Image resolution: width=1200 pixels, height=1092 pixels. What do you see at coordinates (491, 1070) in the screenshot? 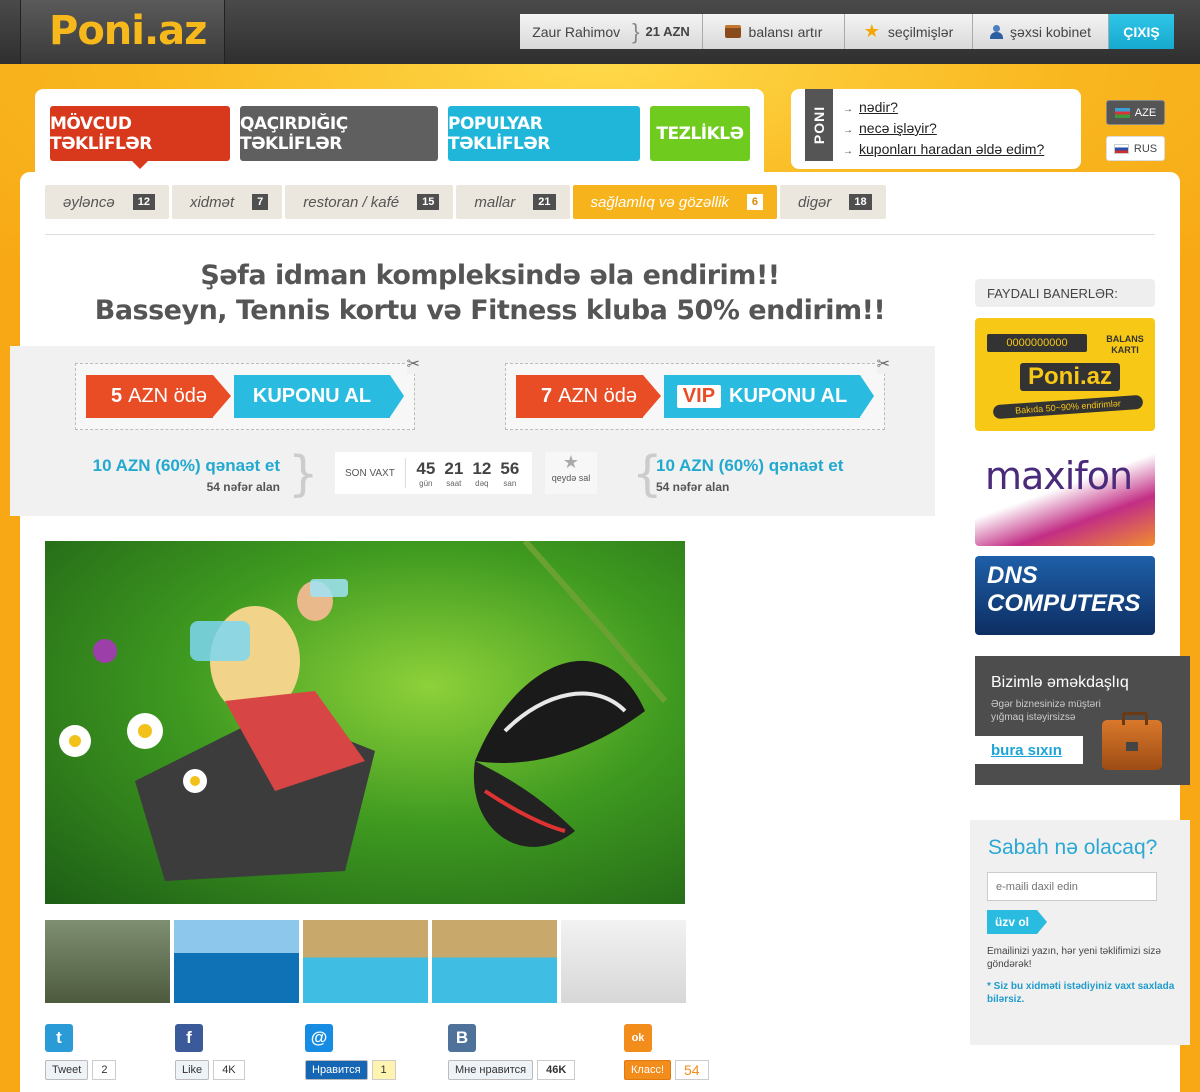
I see `vk-like-button: Мне нравится` at bounding box center [491, 1070].